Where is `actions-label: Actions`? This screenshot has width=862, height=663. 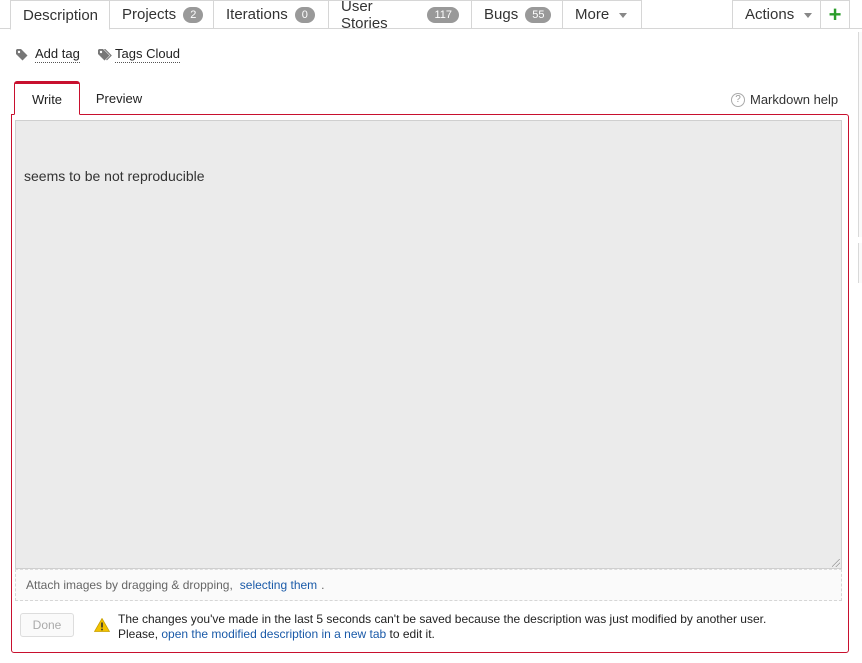 actions-label: Actions is located at coordinates (770, 14).